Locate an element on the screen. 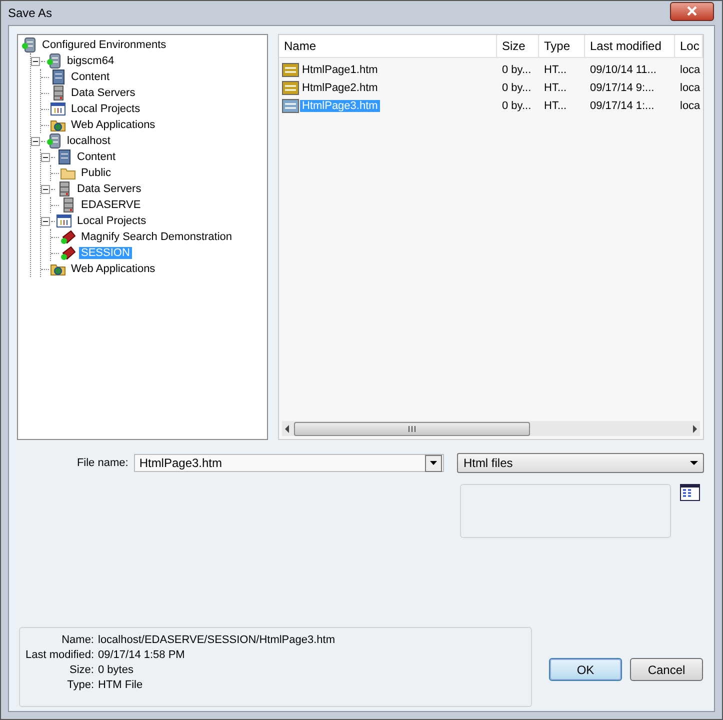 The height and width of the screenshot is (720, 723). info-label: Name: is located at coordinates (77, 640).